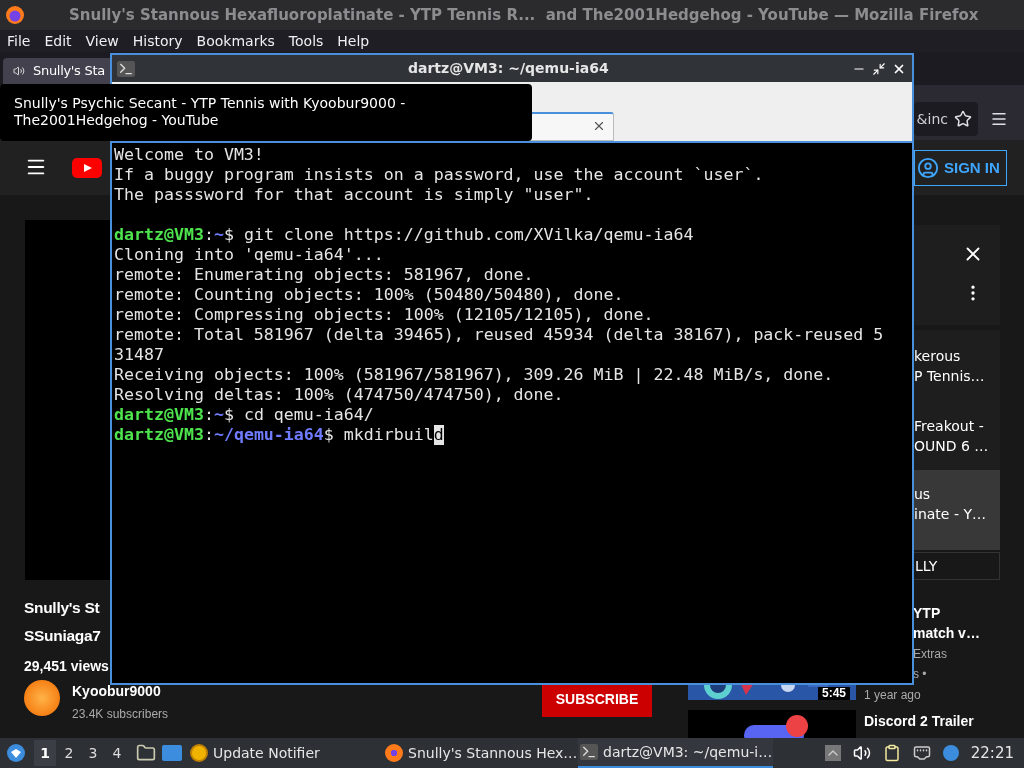  I want to click on menu-item: History, so click(157, 41).